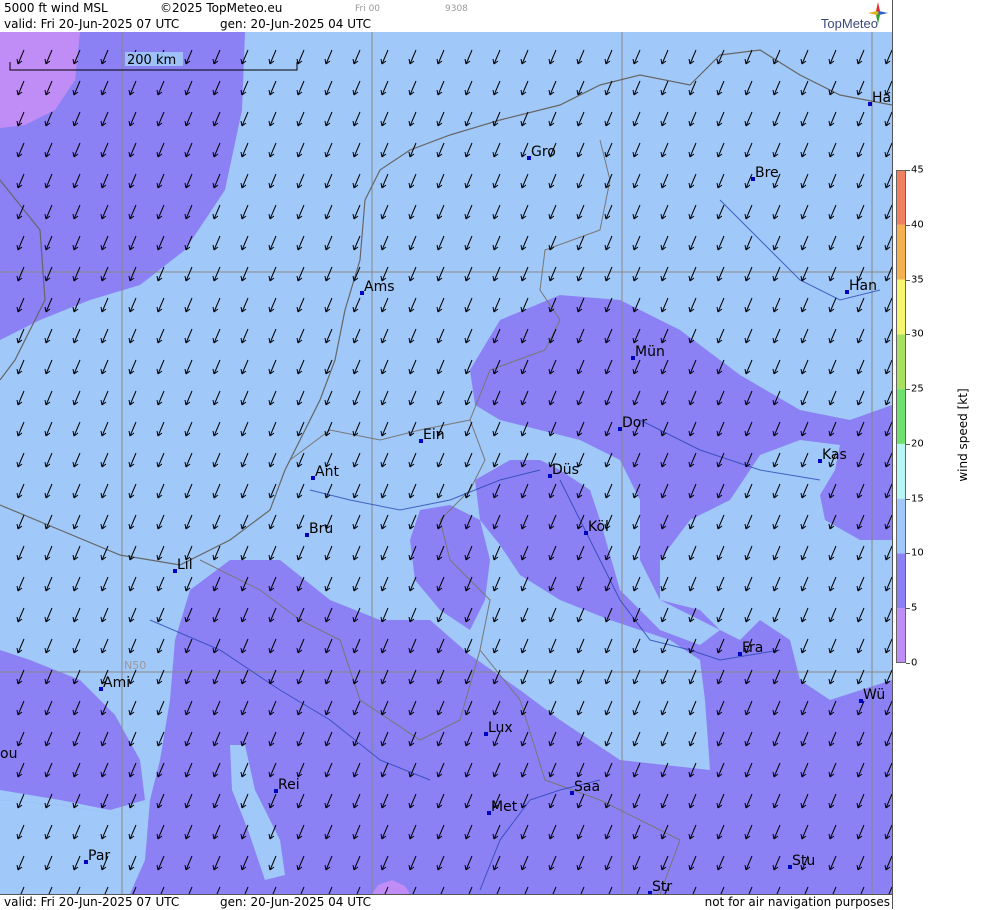  I want to click on city-label: Ant, so click(327, 472).